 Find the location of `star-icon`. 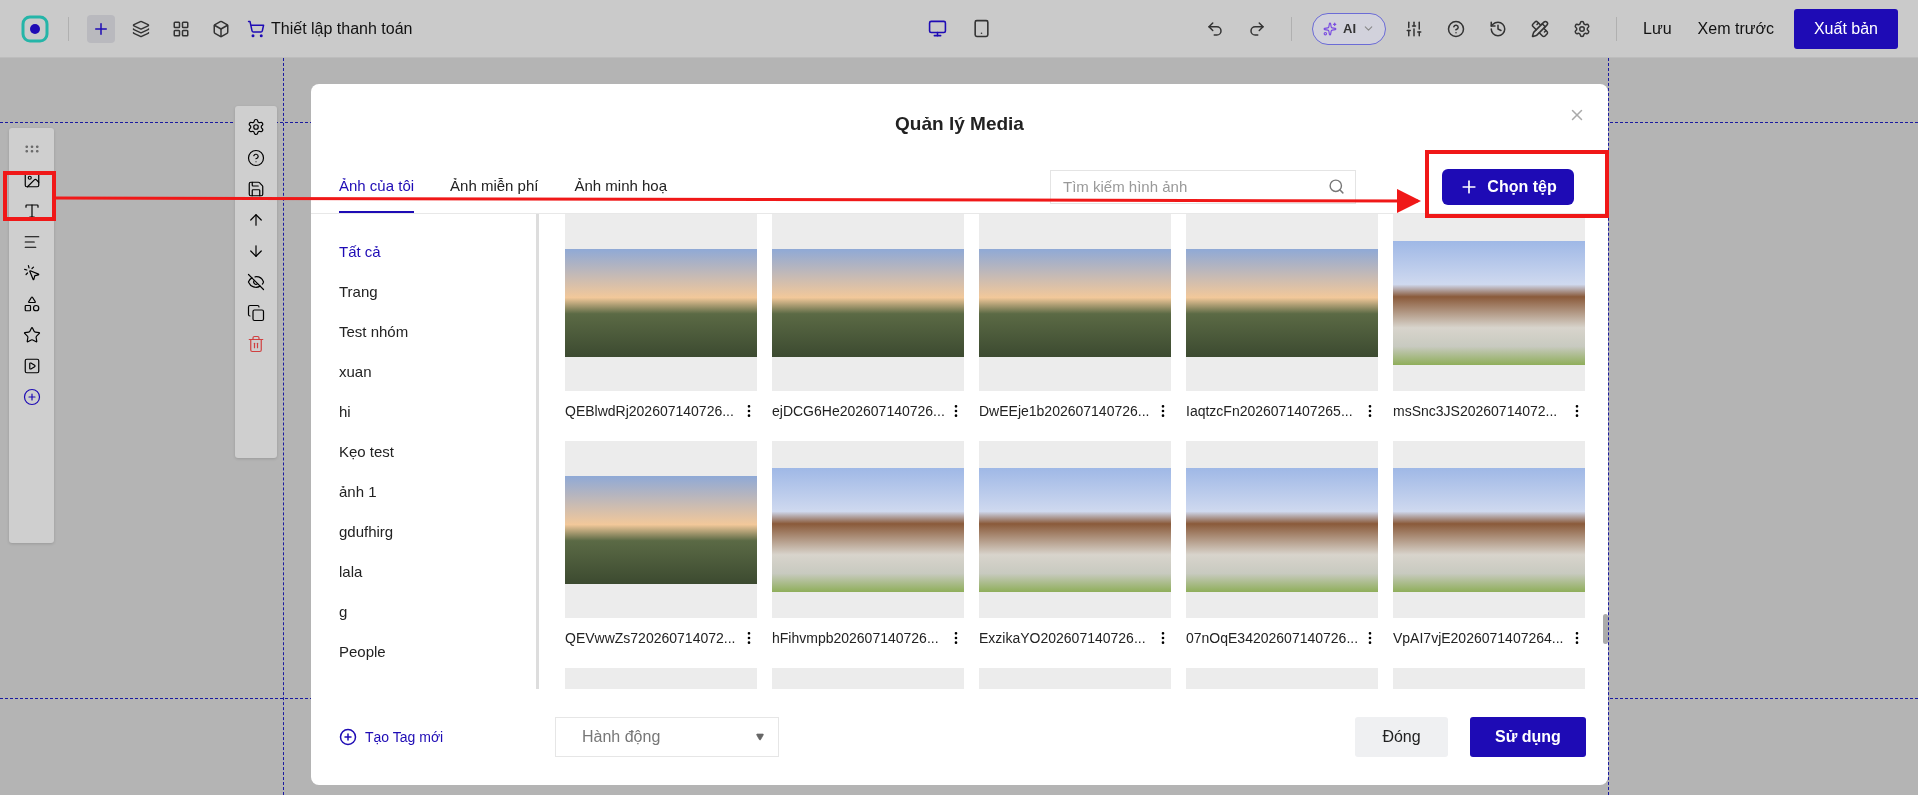

star-icon is located at coordinates (31, 335).